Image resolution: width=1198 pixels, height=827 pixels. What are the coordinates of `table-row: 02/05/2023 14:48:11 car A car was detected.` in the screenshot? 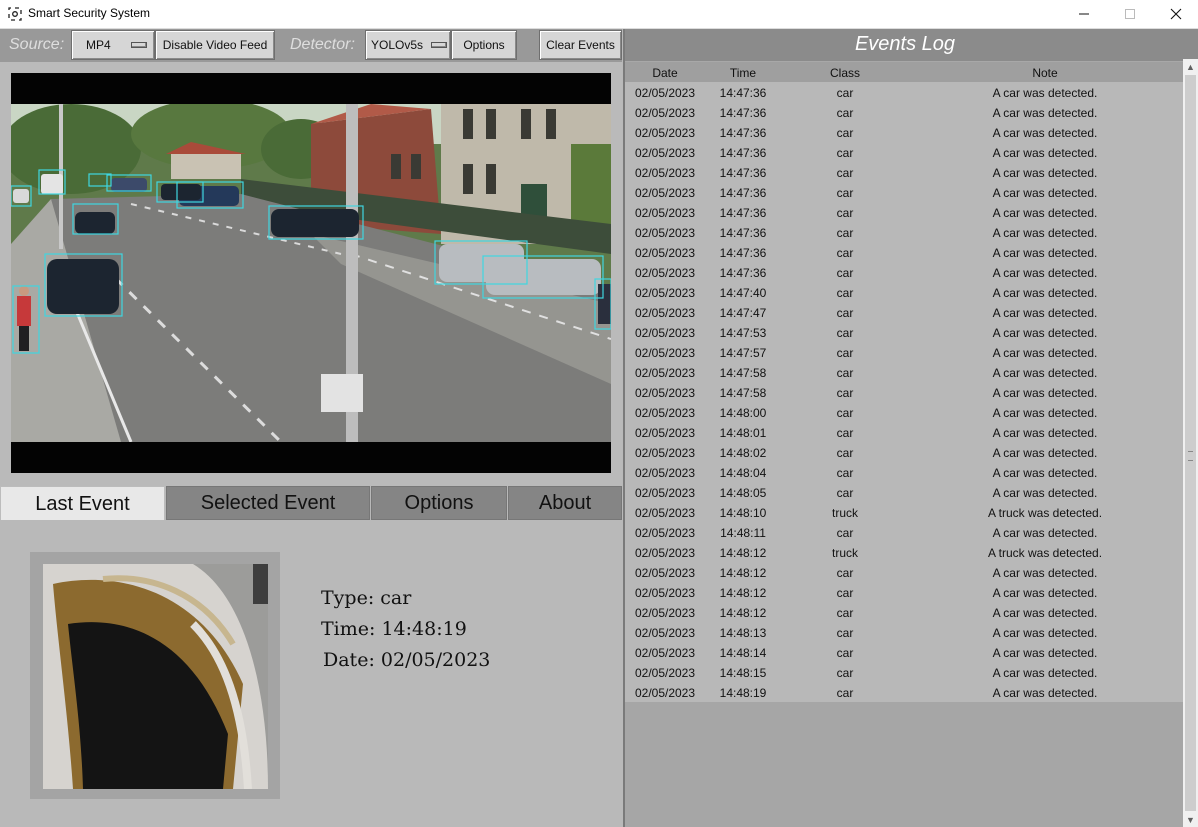 It's located at (904, 532).